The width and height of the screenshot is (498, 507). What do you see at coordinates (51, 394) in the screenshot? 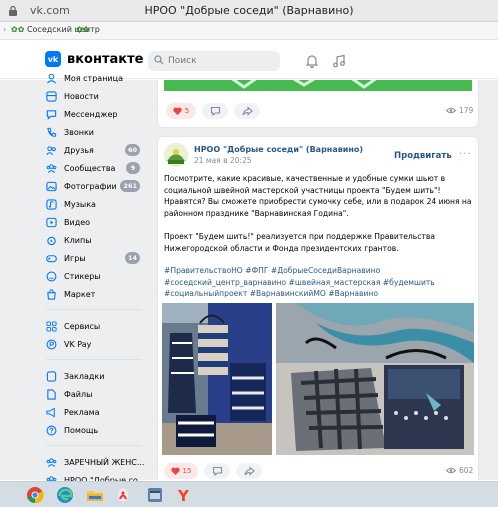
I see `file-icon` at bounding box center [51, 394].